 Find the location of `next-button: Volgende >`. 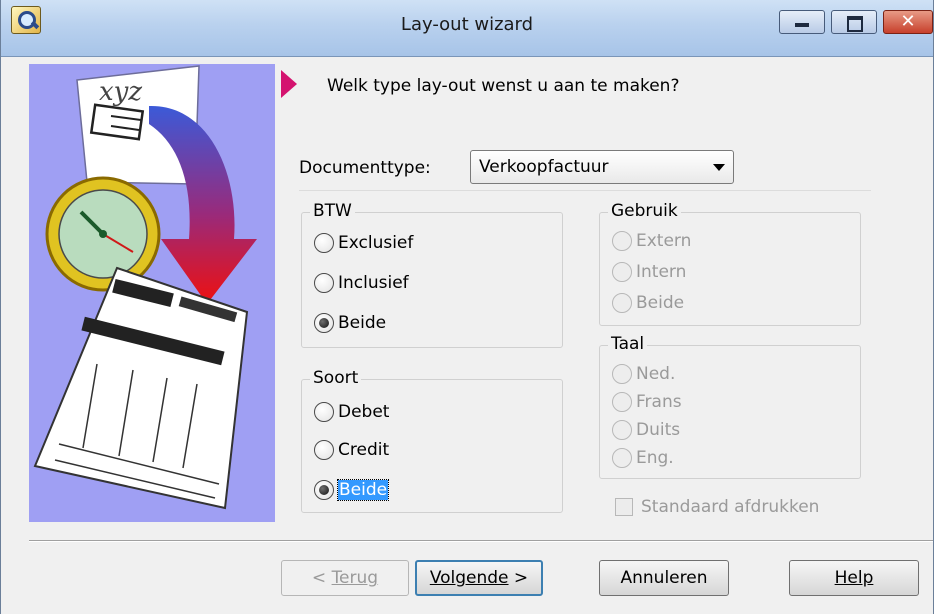

next-button: Volgende > is located at coordinates (479, 578).